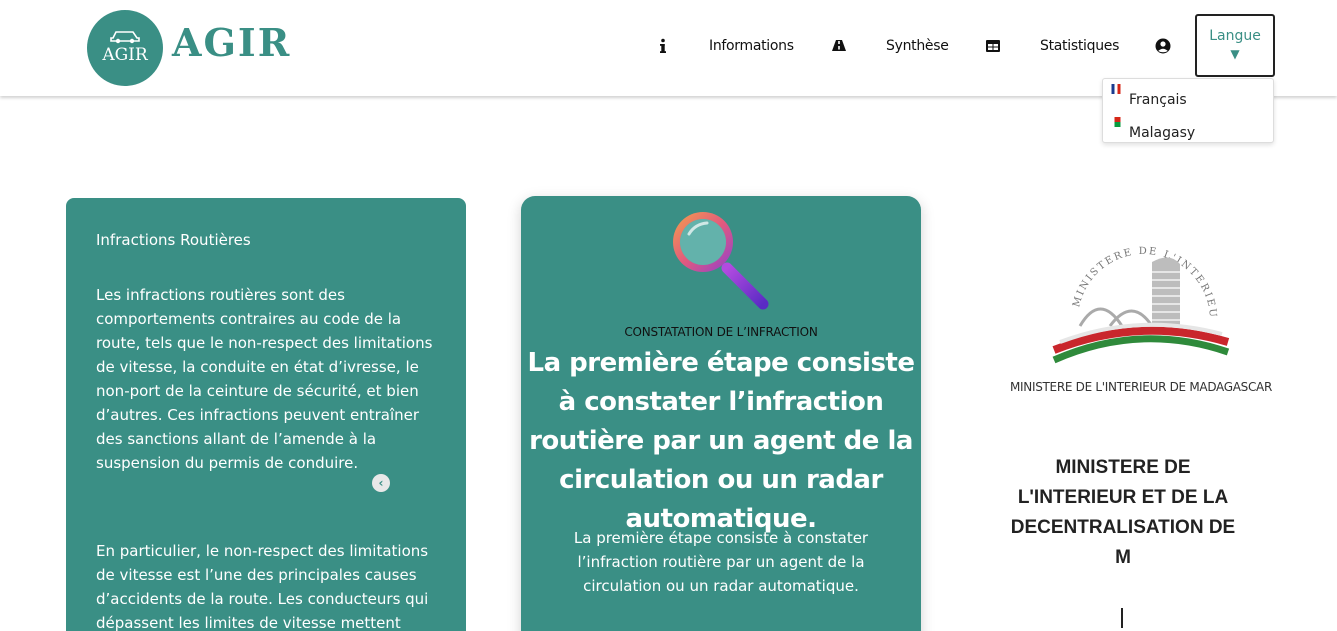 This screenshot has width=1337, height=631. I want to click on ministry-seal-logo: MINISTERE DE L'INTERIEUR, so click(1135, 293).